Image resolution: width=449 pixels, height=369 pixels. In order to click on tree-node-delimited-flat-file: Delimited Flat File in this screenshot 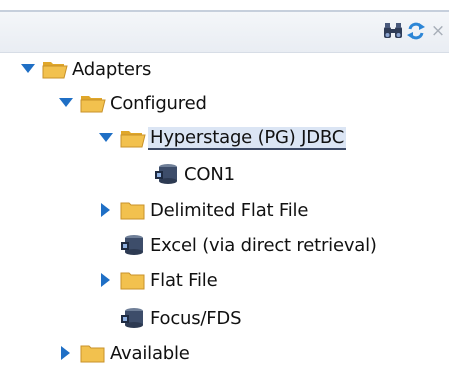, I will do `click(203, 210)`.